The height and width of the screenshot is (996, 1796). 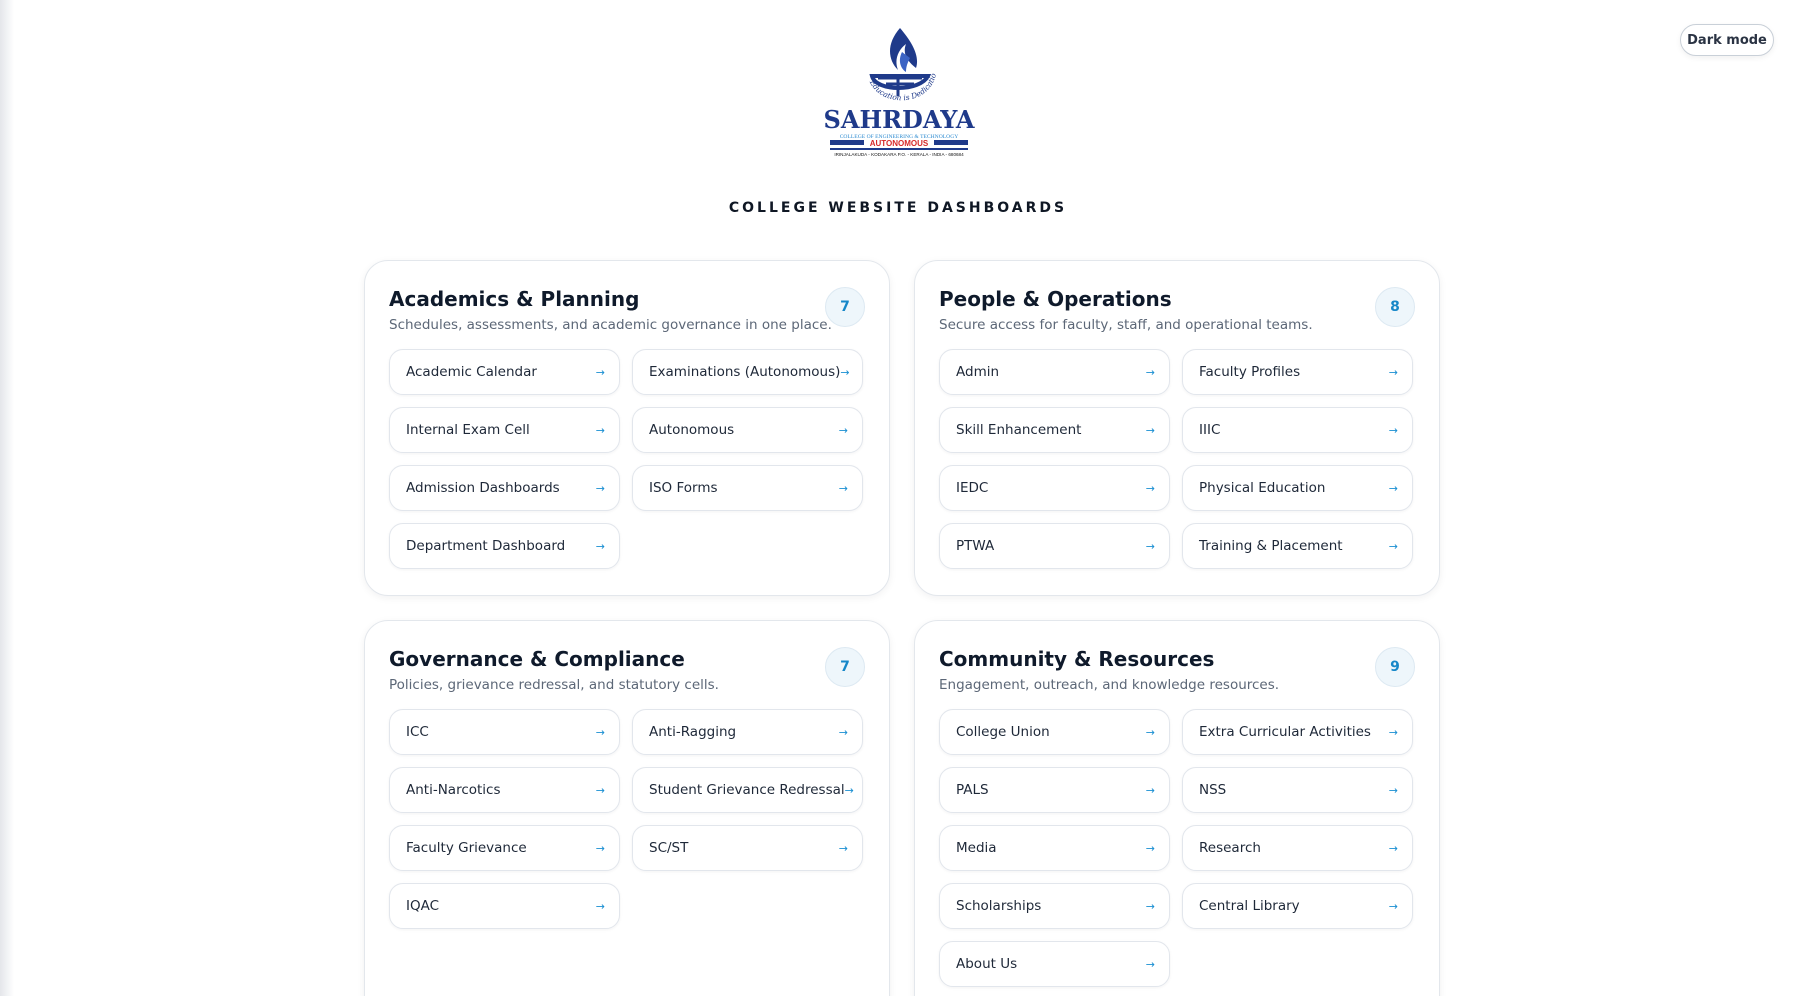 I want to click on dashboard-link-button: Extra Curricular Activities →, so click(x=1297, y=732).